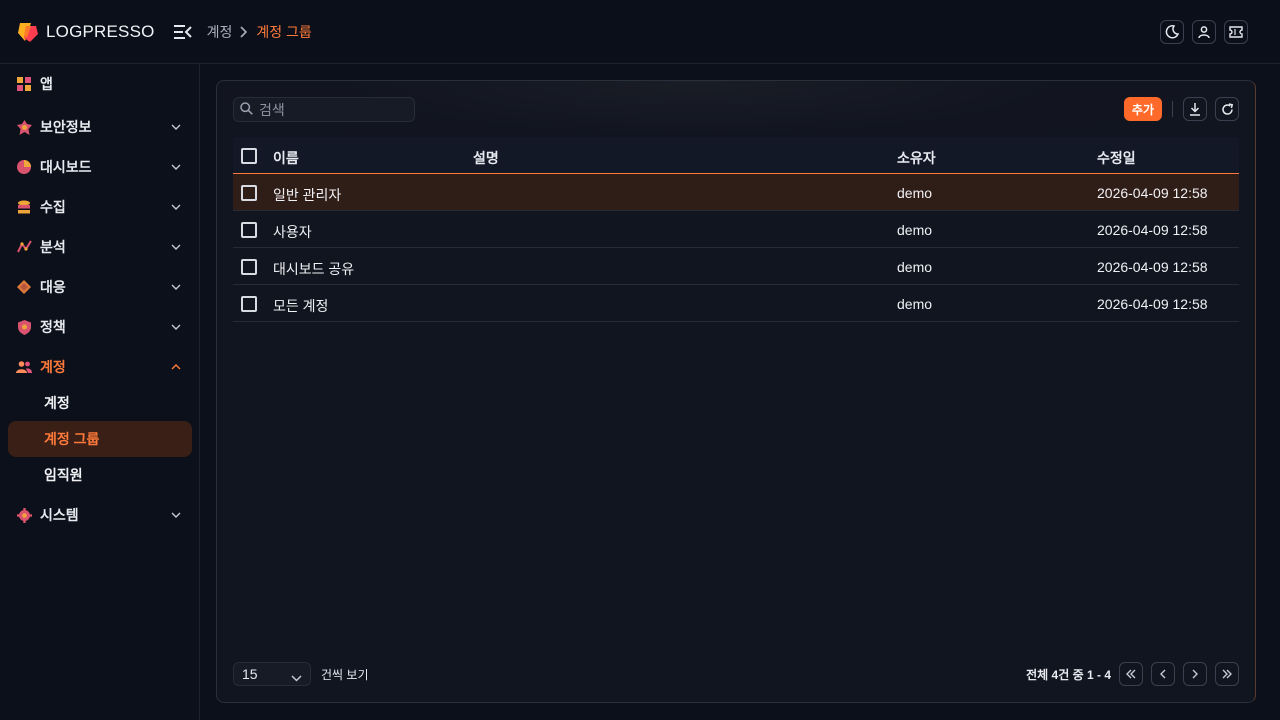 Image resolution: width=1280 pixels, height=720 pixels. I want to click on sidebar-item-label: 시스템, so click(59, 515).